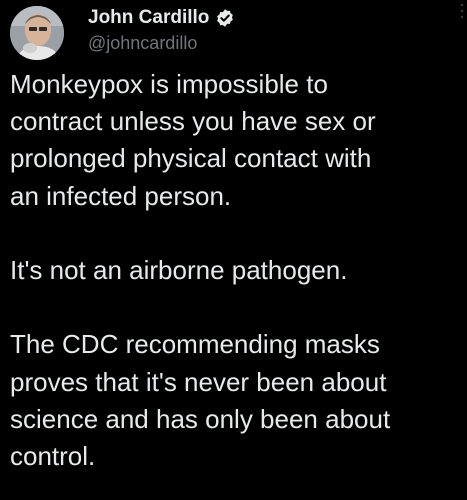 This screenshot has width=467, height=500. I want to click on author-handle: @johncardillo, so click(142, 43).